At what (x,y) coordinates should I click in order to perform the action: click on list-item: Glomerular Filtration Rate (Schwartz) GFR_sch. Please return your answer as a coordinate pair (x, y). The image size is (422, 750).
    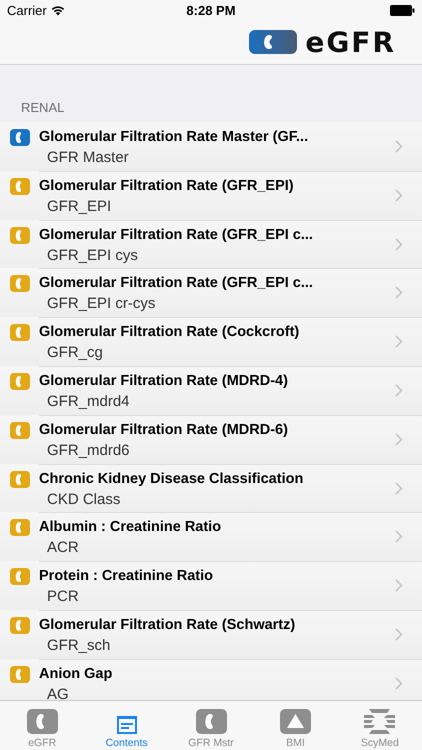
    Looking at the image, I should click on (211, 634).